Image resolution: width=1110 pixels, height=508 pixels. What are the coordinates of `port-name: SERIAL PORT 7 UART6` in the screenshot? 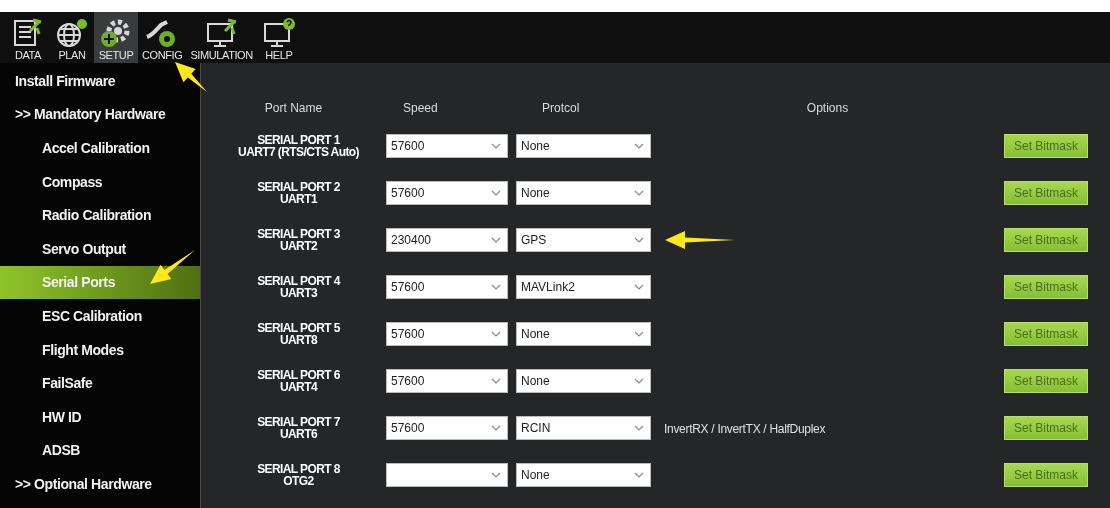 It's located at (298, 427).